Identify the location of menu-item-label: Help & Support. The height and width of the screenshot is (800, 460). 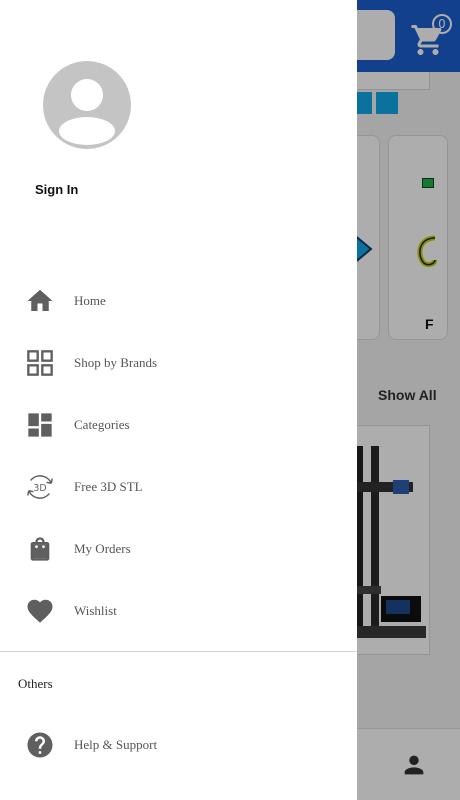
(116, 744).